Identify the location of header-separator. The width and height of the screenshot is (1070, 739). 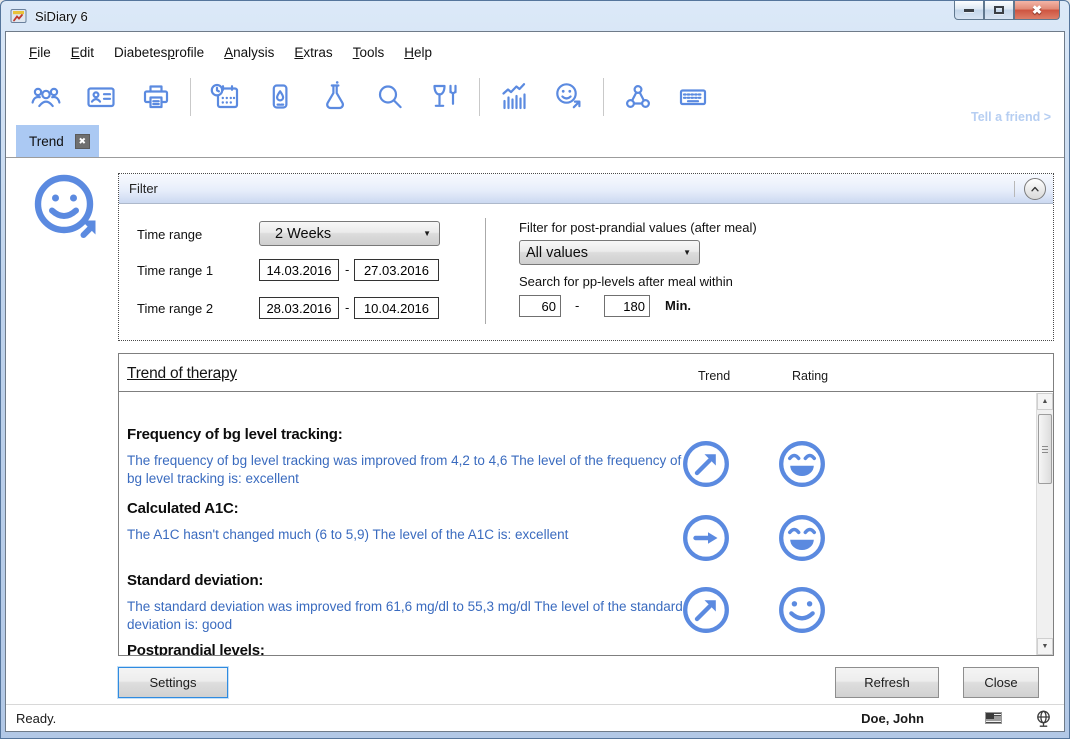
(1014, 189).